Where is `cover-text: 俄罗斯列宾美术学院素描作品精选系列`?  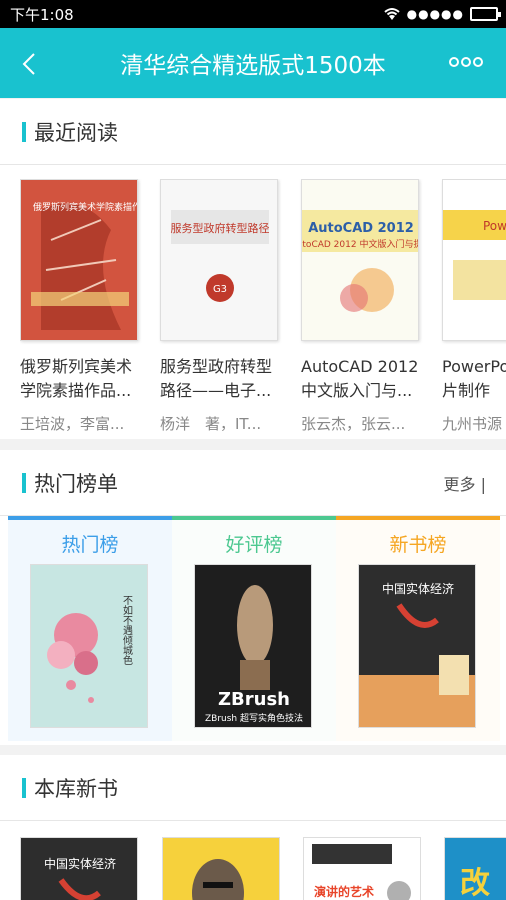 cover-text: 俄罗斯列宾美术学院素描作品精选系列 is located at coordinates (85, 207).